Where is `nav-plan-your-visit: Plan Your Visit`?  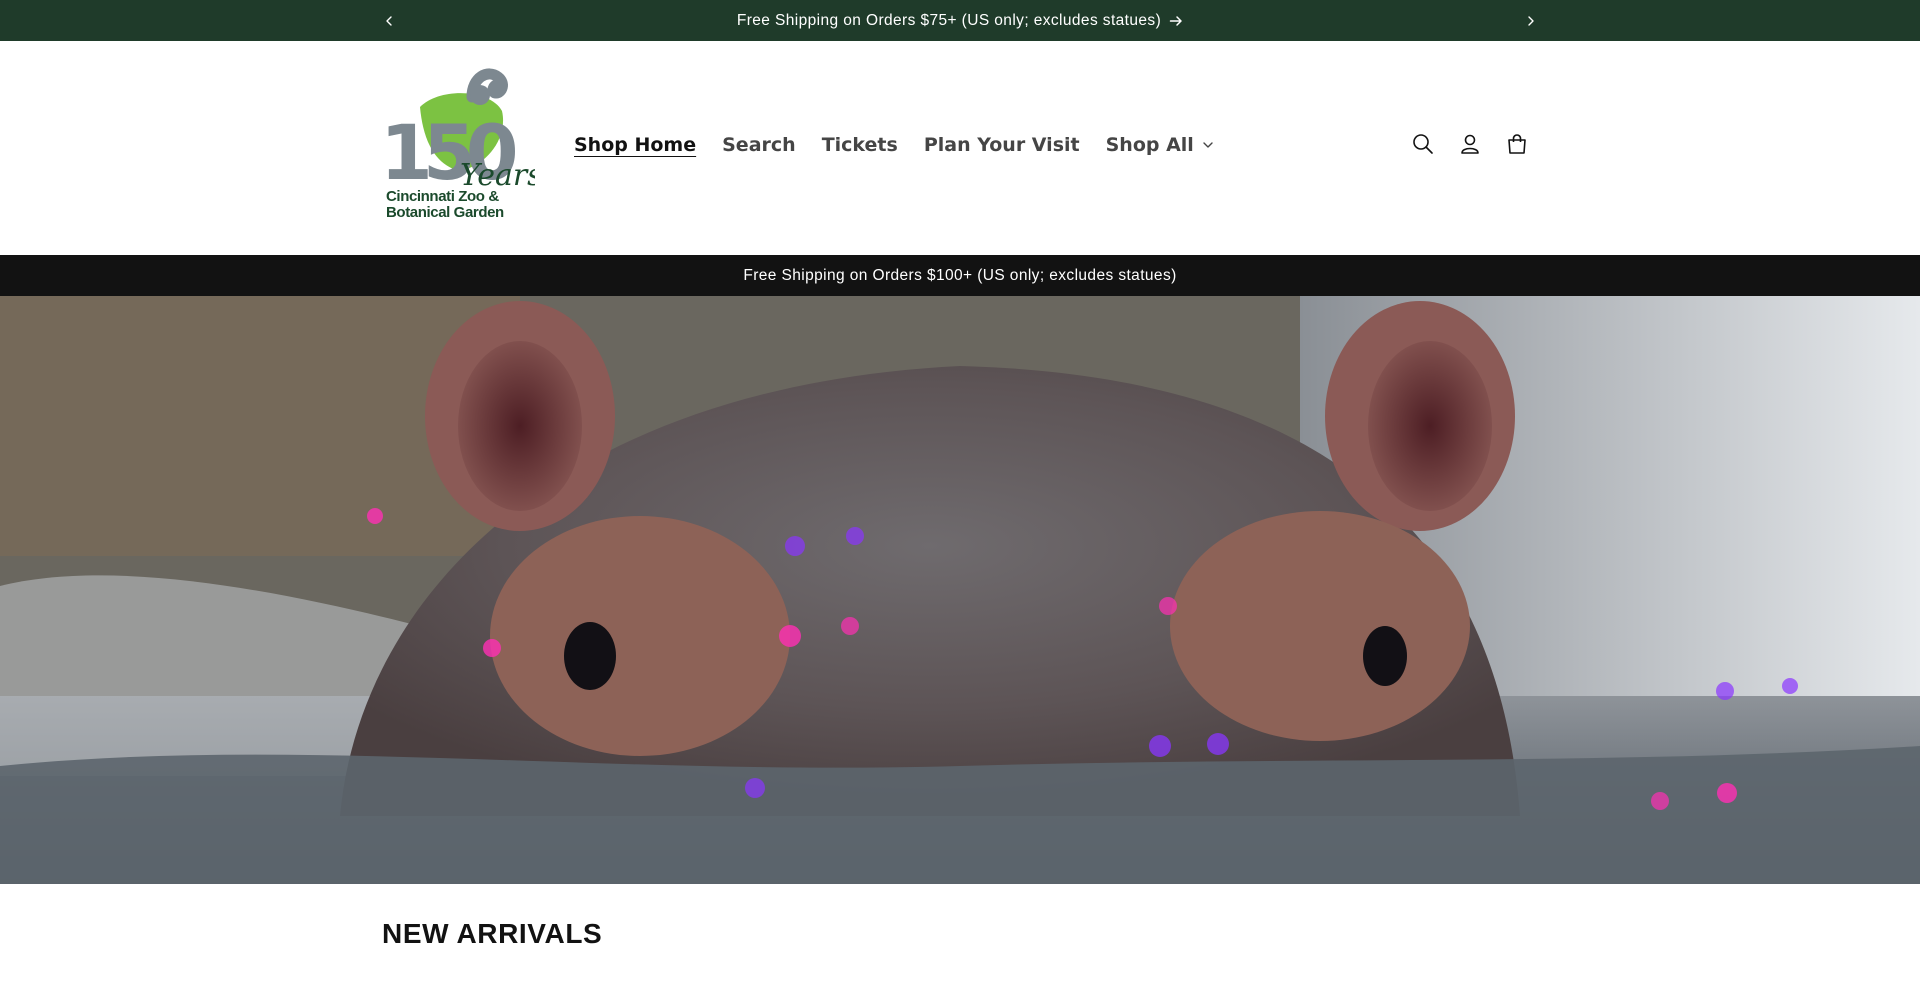 nav-plan-your-visit: Plan Your Visit is located at coordinates (1002, 145).